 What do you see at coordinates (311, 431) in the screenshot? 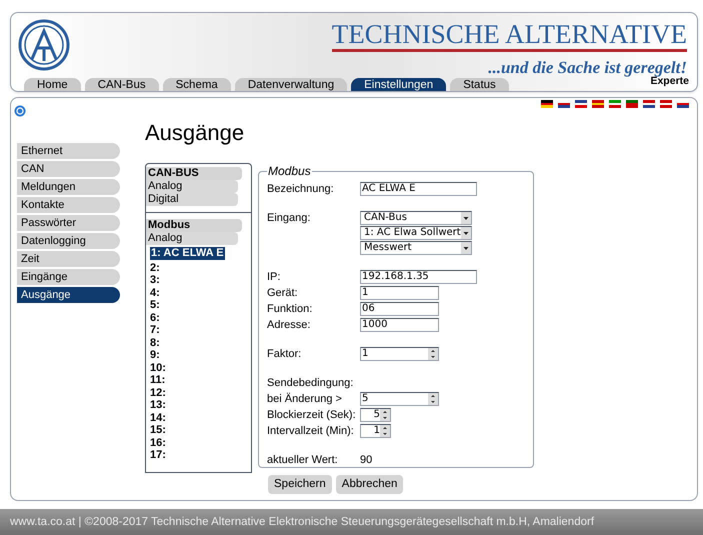
I see `field-label: Intervallzeit (Min):` at bounding box center [311, 431].